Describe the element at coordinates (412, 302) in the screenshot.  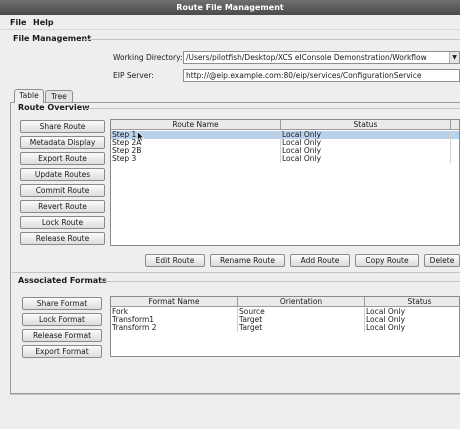
I see `format-status-column-header: Status` at that location.